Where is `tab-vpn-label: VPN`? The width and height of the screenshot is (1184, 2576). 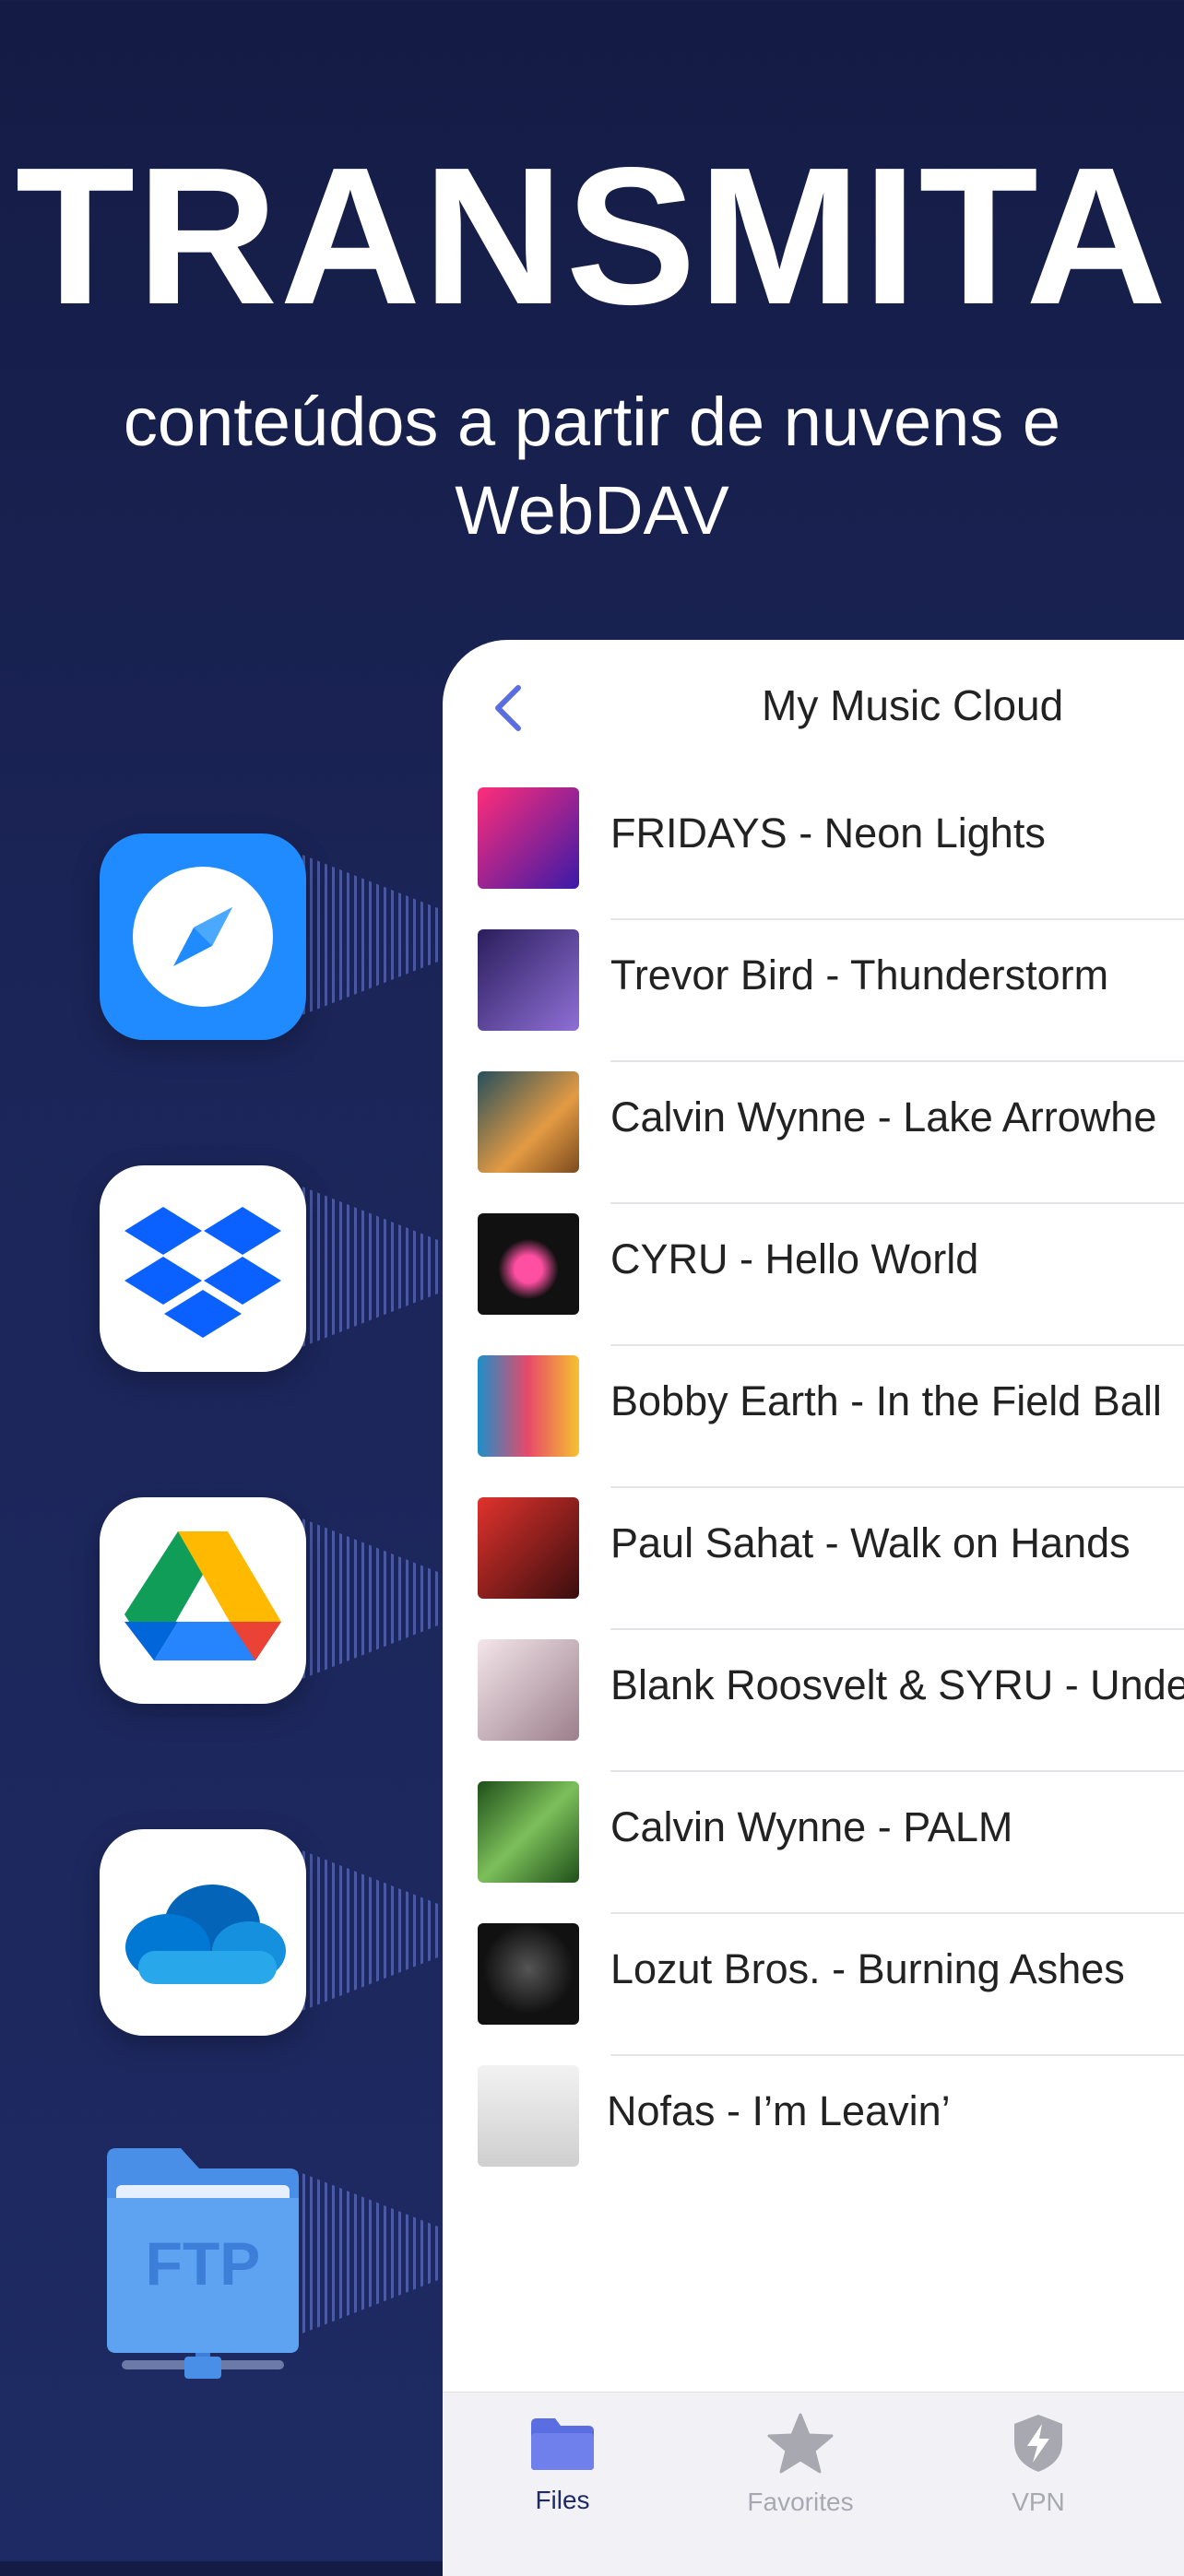 tab-vpn-label: VPN is located at coordinates (1038, 2501).